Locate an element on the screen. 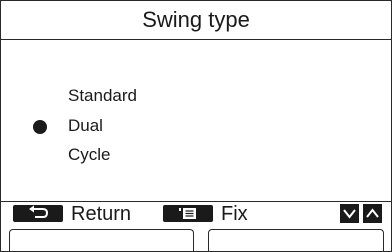  option-standard: Standard is located at coordinates (102, 96).